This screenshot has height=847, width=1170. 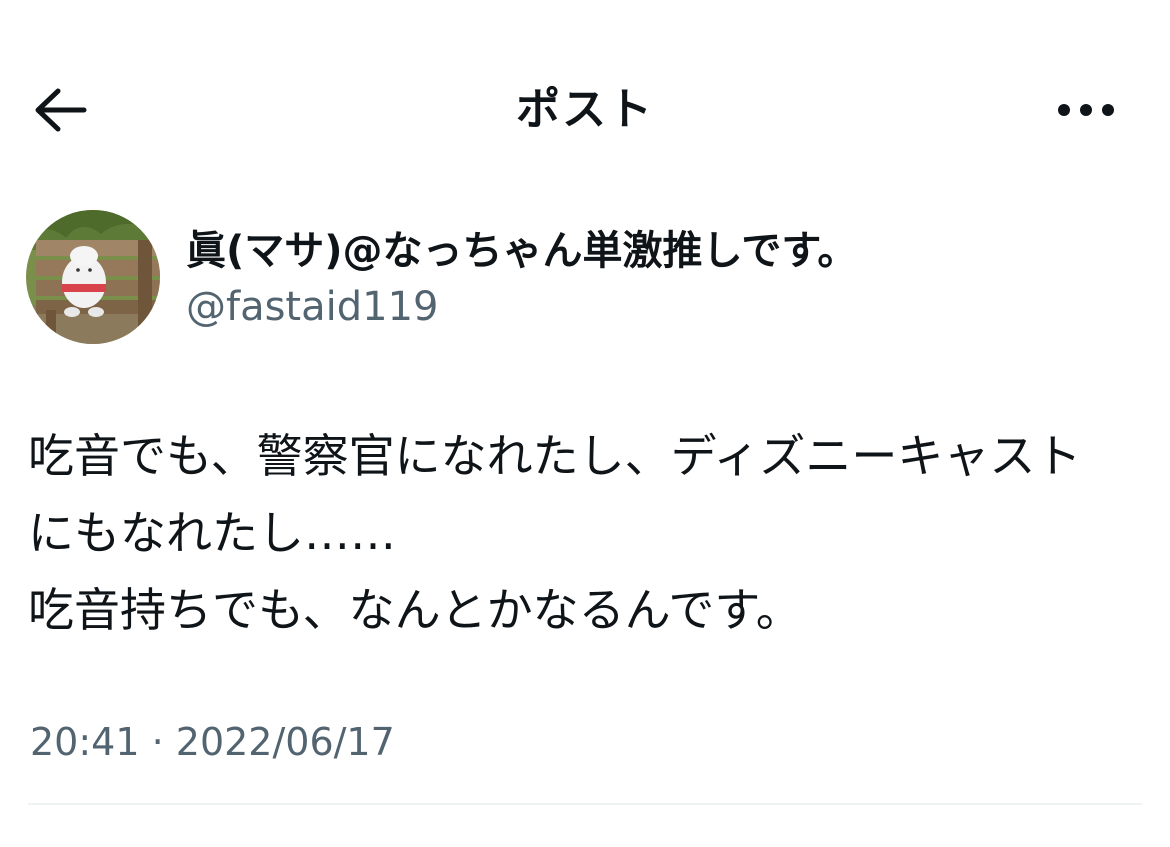 I want to click on arrow-left-icon, so click(x=61, y=110).